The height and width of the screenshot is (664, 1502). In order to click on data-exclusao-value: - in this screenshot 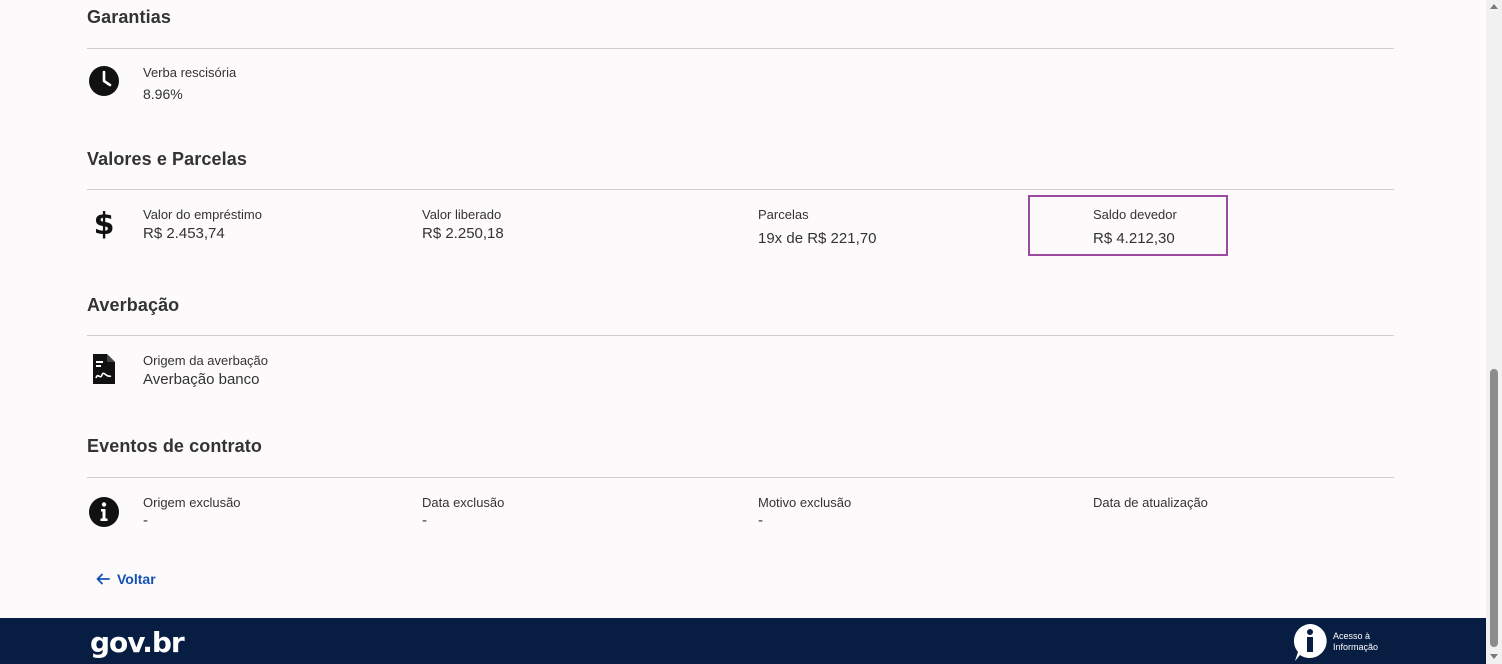, I will do `click(424, 520)`.